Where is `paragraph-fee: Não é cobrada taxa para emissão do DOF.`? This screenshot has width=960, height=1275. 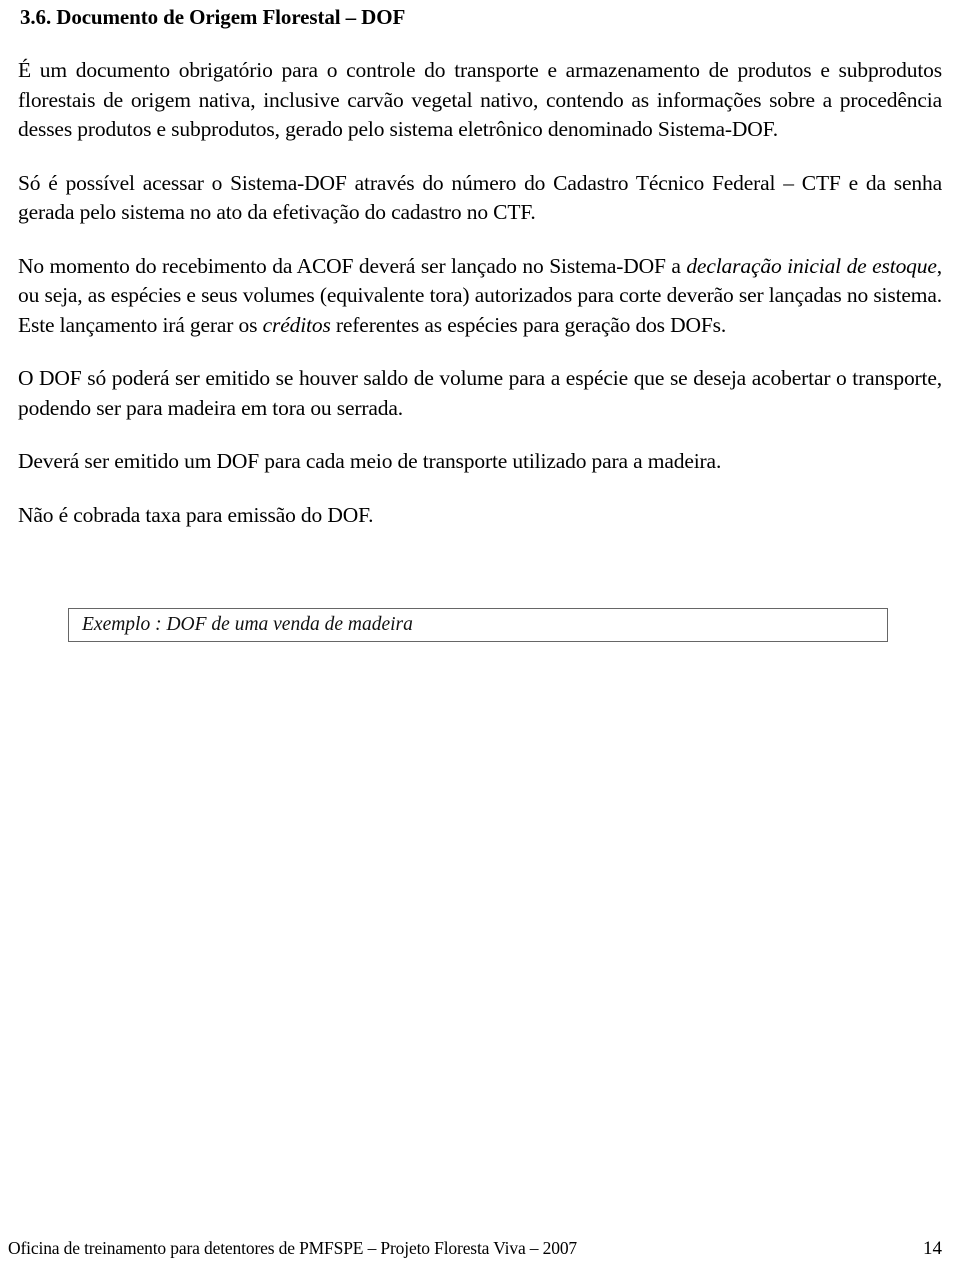 paragraph-fee: Não é cobrada taxa para emissão do DOF. is located at coordinates (196, 514).